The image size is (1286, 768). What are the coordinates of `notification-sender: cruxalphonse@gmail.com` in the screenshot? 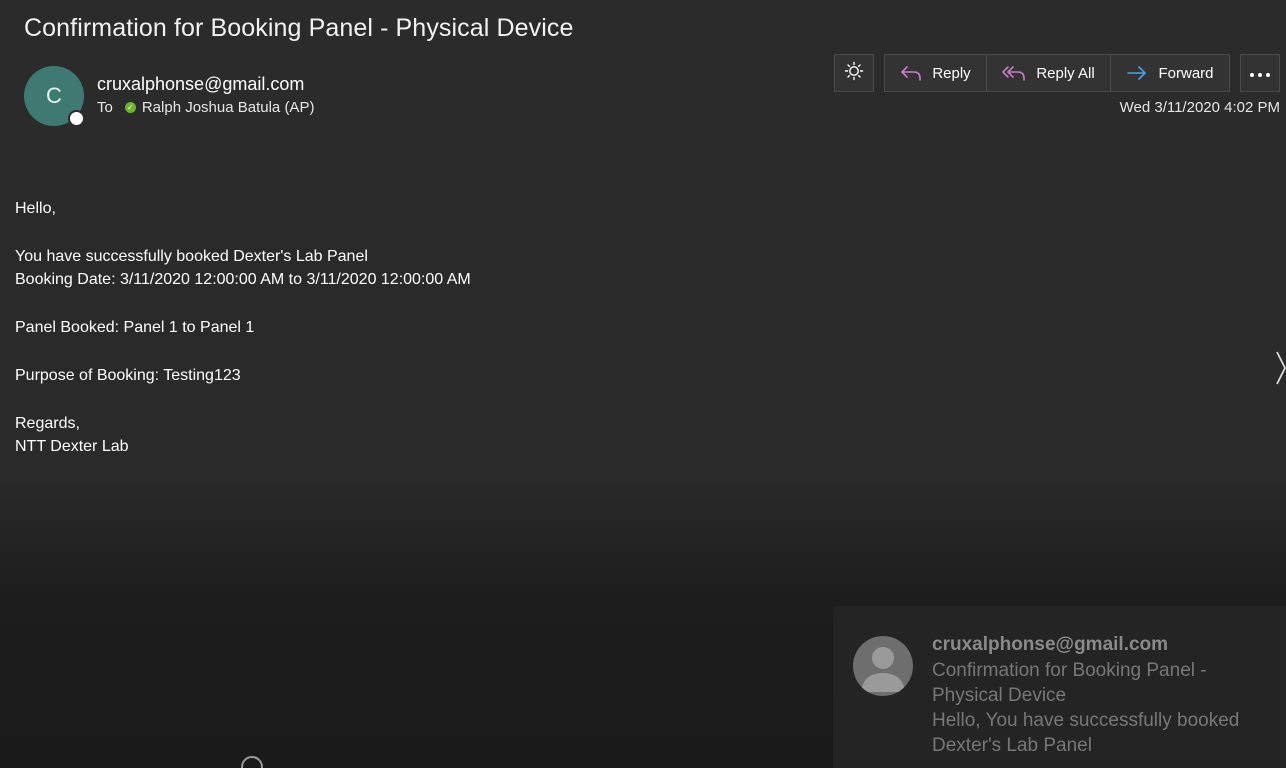 It's located at (1050, 644).